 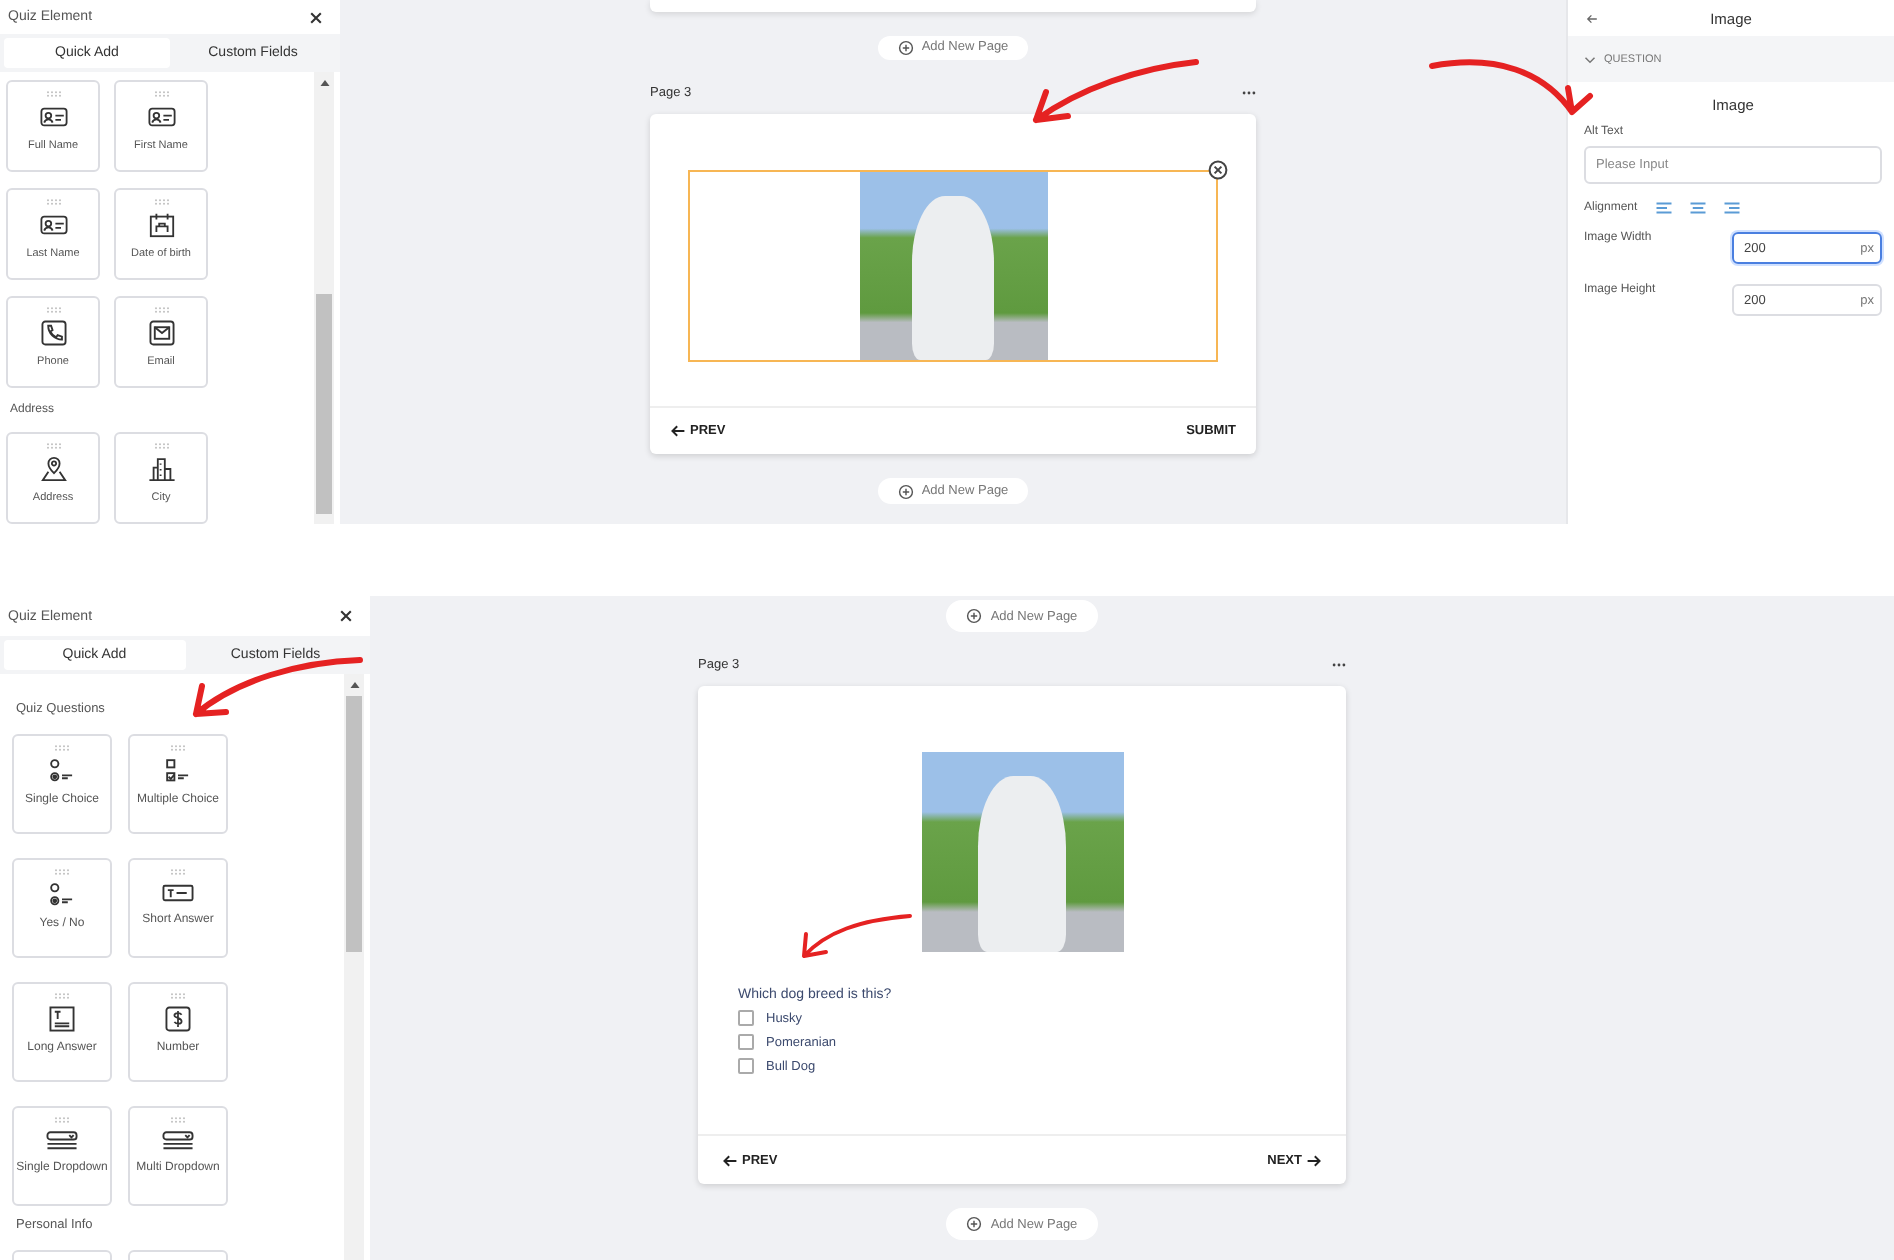 I want to click on dollar-icon, so click(x=178, y=1019).